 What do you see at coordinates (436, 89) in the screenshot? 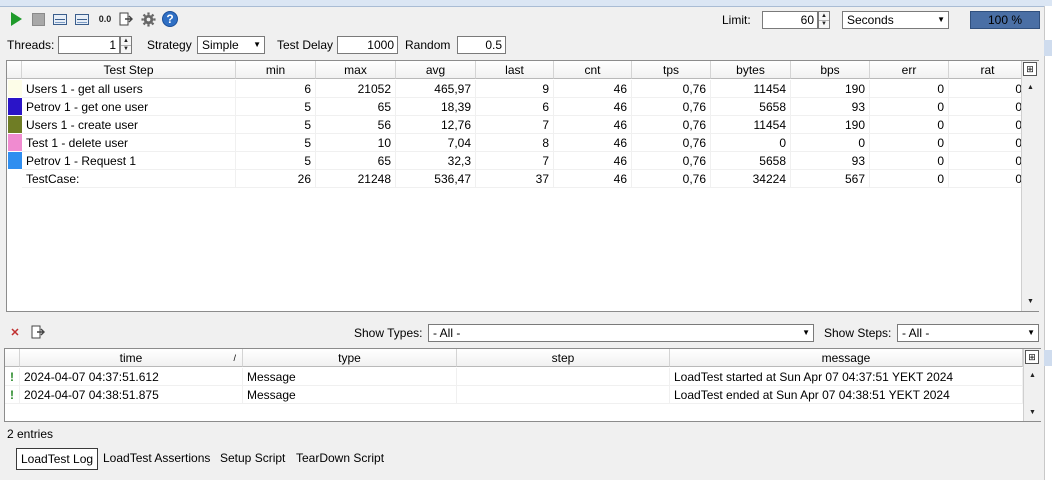
I see `stat-cell: 465,97` at bounding box center [436, 89].